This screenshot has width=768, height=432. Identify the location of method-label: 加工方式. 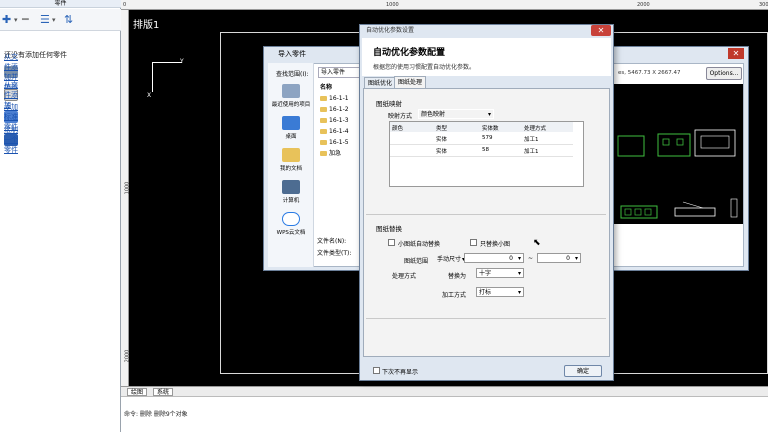
(454, 295).